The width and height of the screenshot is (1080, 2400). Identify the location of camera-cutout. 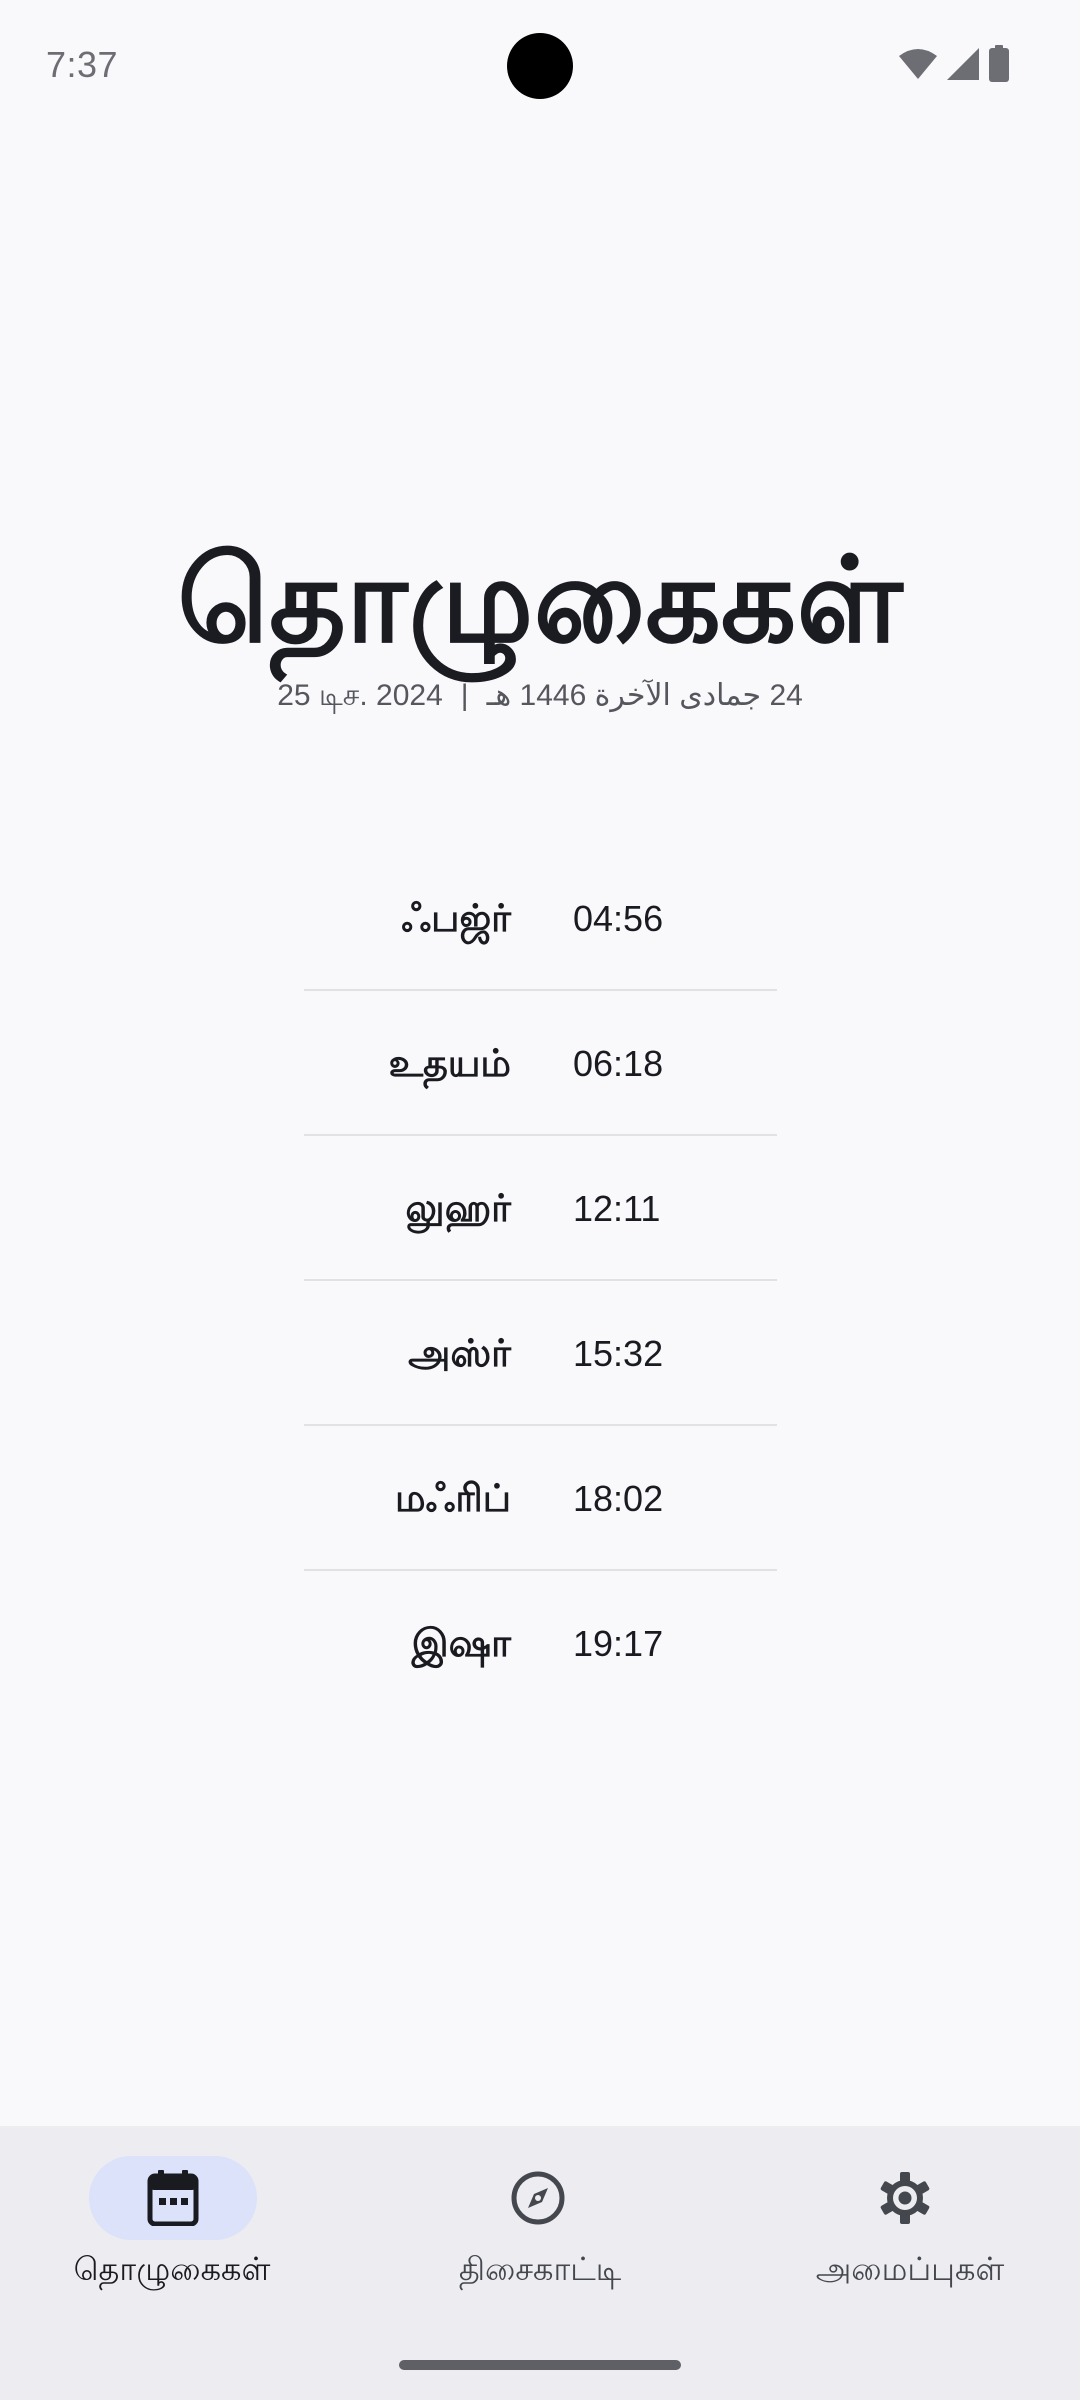
(540, 66).